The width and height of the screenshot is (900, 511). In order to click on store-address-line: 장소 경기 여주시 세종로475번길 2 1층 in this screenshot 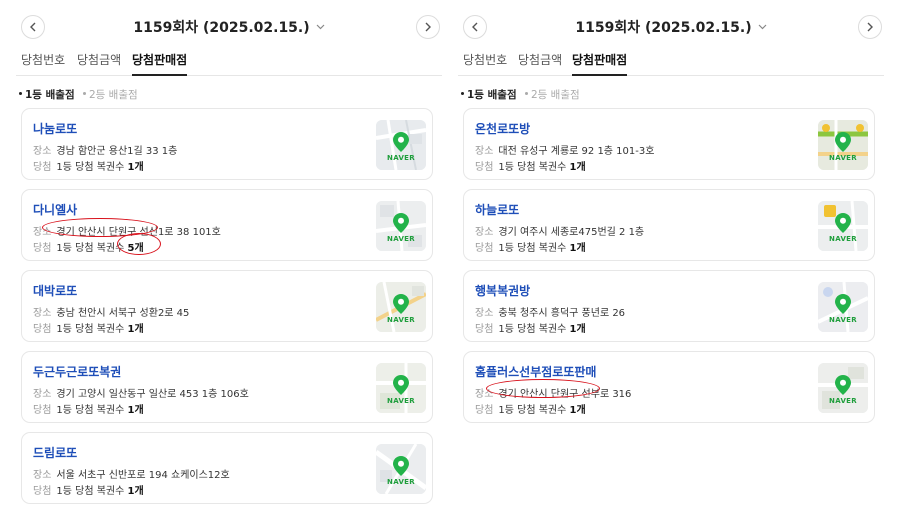, I will do `click(559, 230)`.